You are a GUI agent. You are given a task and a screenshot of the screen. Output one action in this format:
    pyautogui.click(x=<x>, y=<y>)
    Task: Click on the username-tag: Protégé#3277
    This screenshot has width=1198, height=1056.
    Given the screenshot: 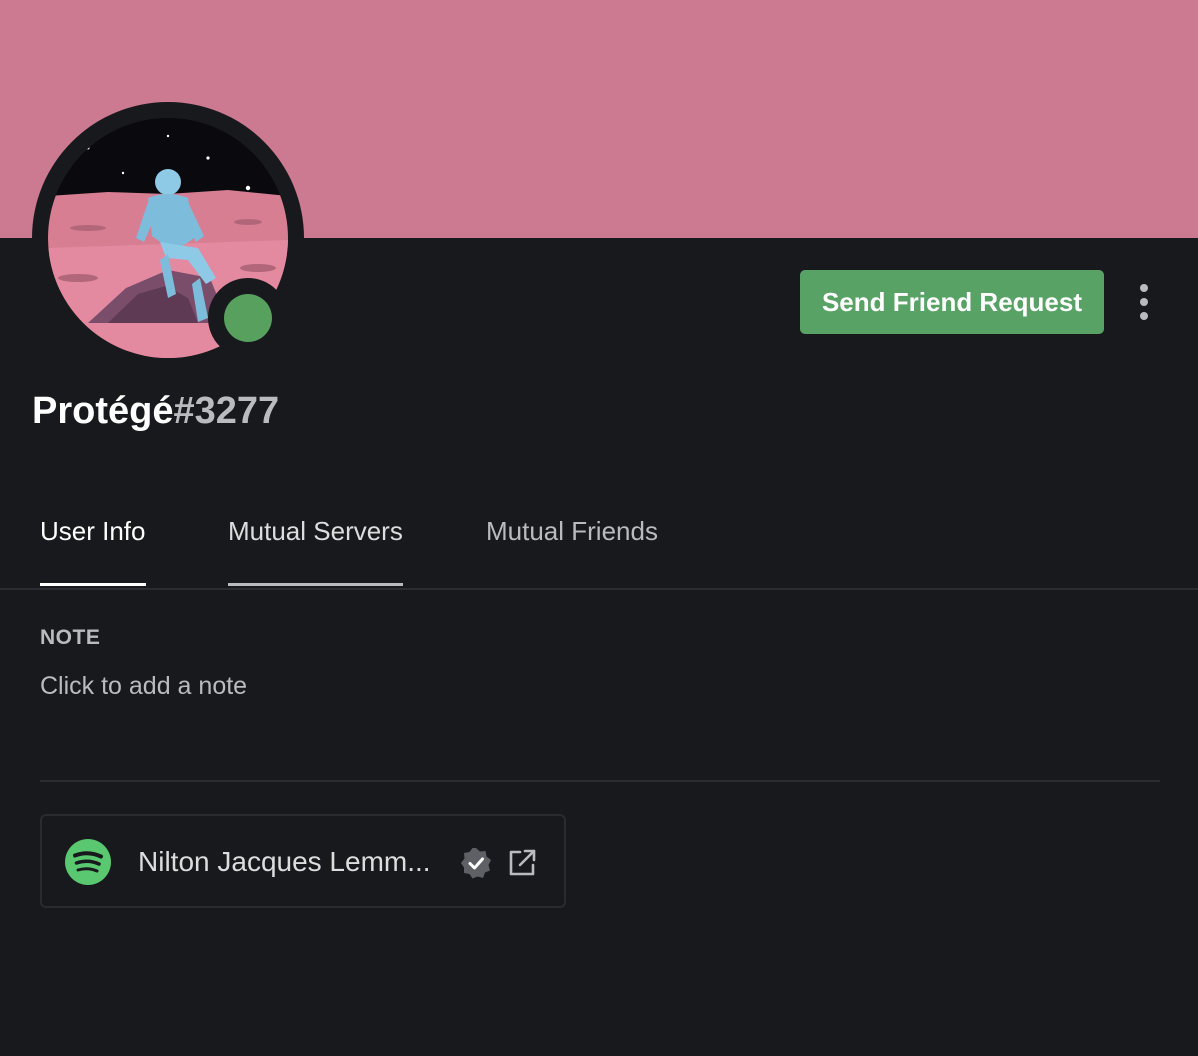 What is the action you would take?
    pyautogui.click(x=155, y=411)
    